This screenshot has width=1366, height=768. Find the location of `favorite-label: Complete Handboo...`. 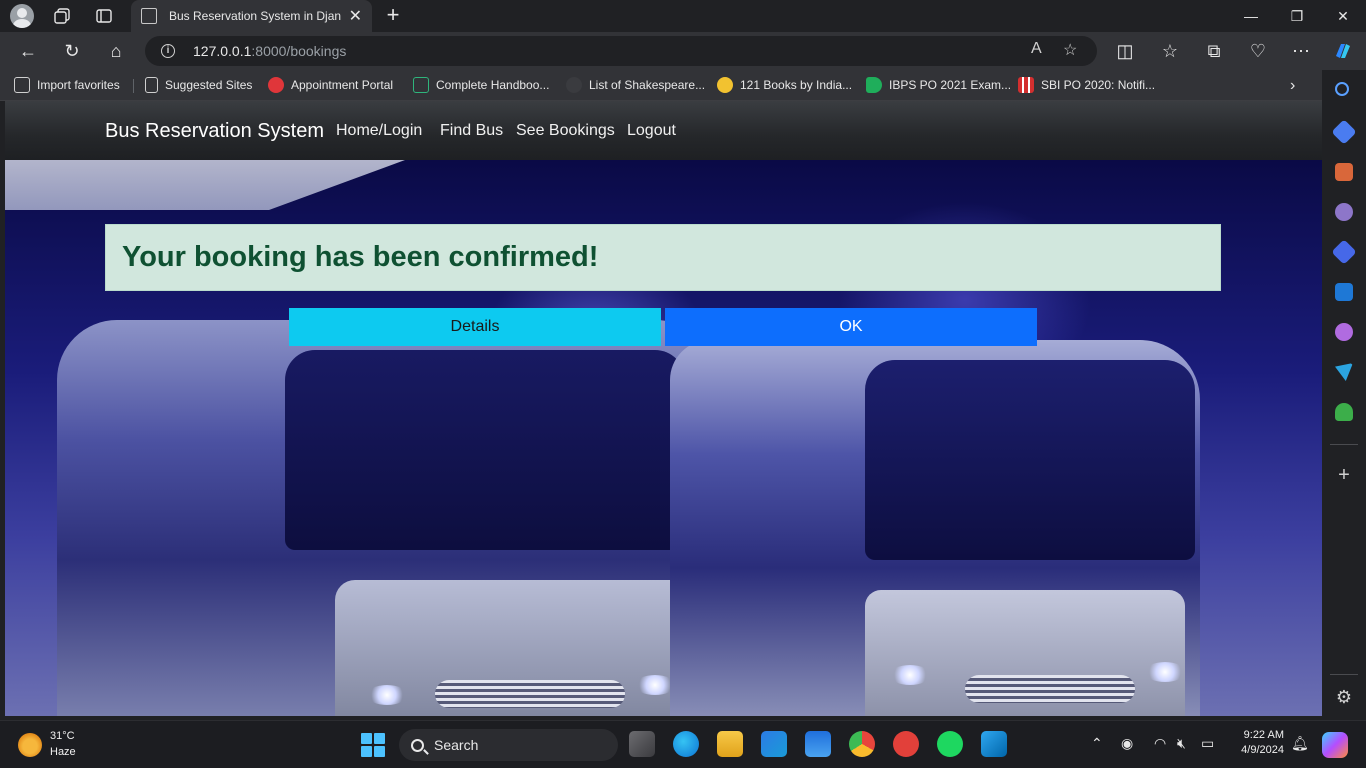

favorite-label: Complete Handboo... is located at coordinates (493, 85).